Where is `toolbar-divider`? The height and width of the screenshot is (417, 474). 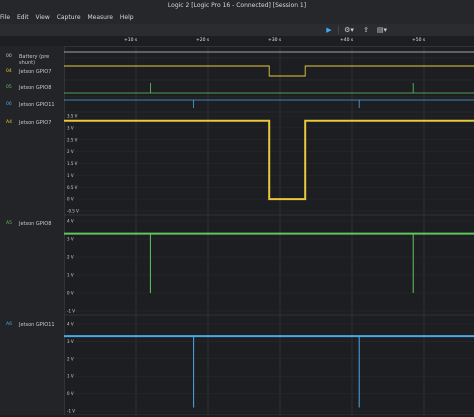 toolbar-divider is located at coordinates (338, 30).